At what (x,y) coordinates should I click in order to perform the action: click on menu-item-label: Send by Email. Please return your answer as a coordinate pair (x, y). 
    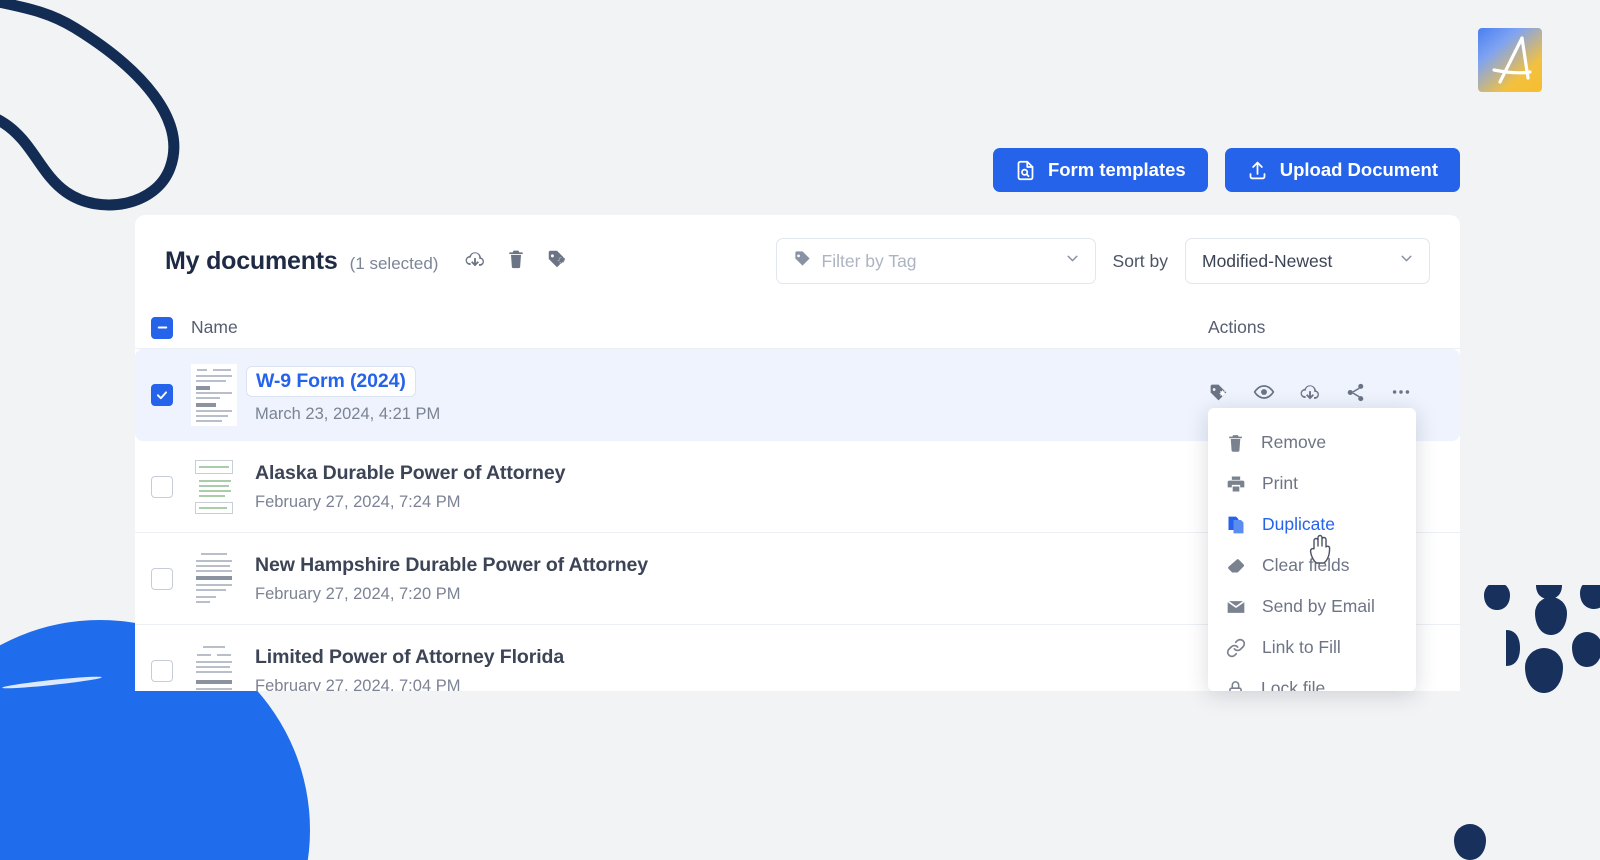
    Looking at the image, I should click on (1318, 606).